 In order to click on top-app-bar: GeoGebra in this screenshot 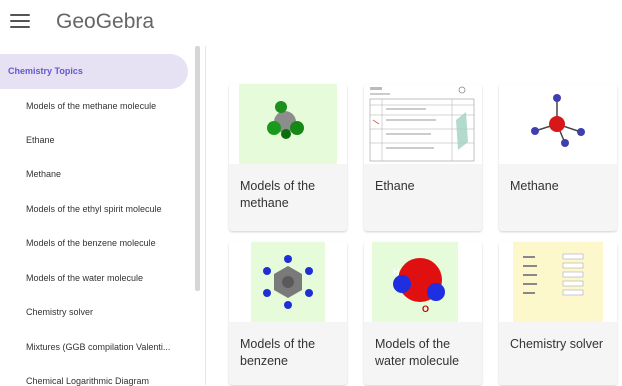, I will do `click(311, 23)`.